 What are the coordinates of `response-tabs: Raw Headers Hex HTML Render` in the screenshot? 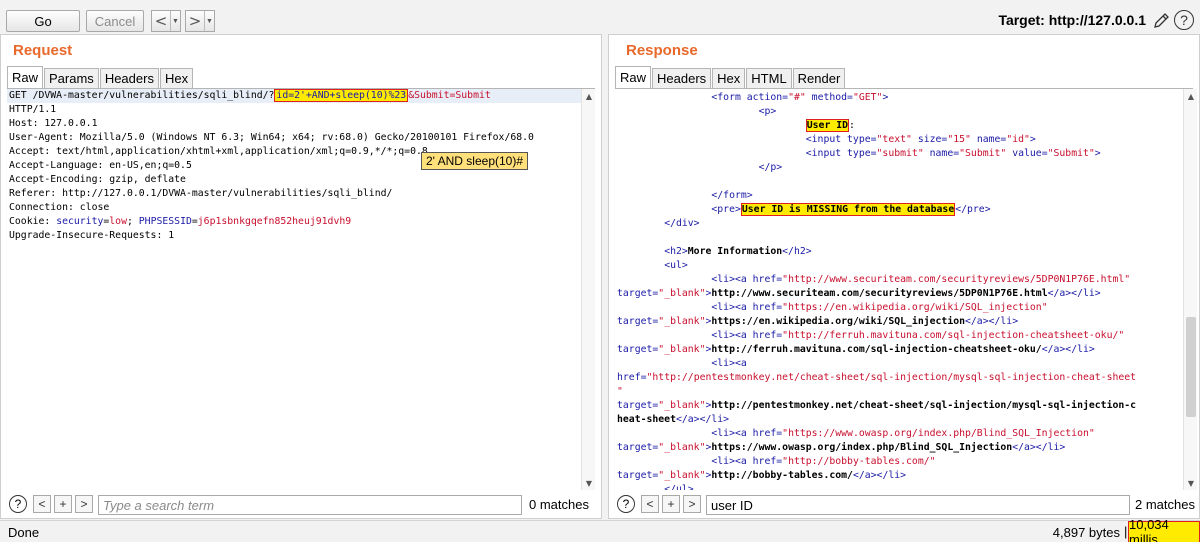 It's located at (730, 77).